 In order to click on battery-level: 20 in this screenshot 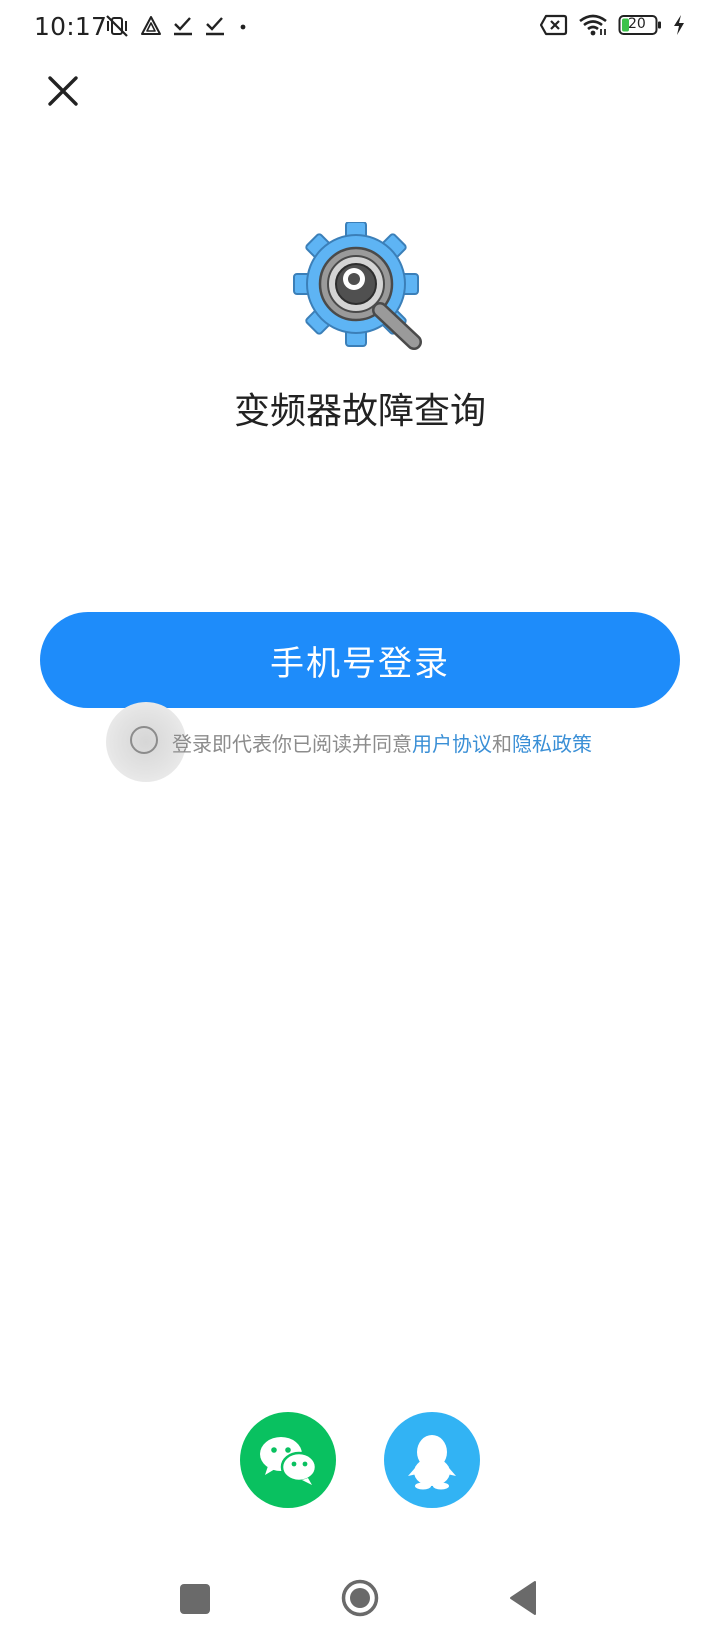, I will do `click(637, 24)`.